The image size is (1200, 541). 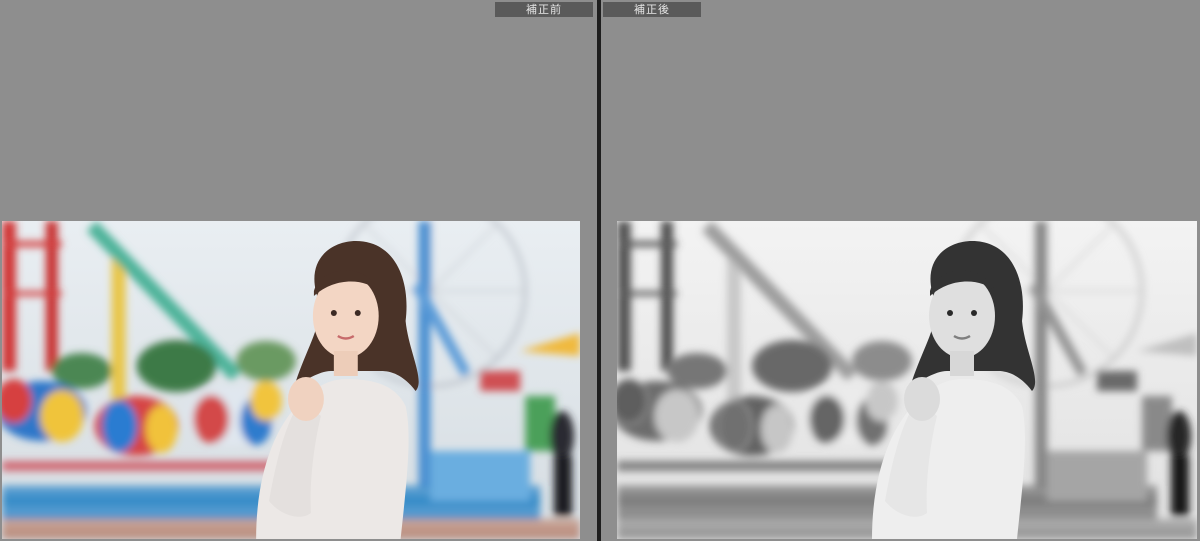 I want to click on after-label: 補正後, so click(x=652, y=9).